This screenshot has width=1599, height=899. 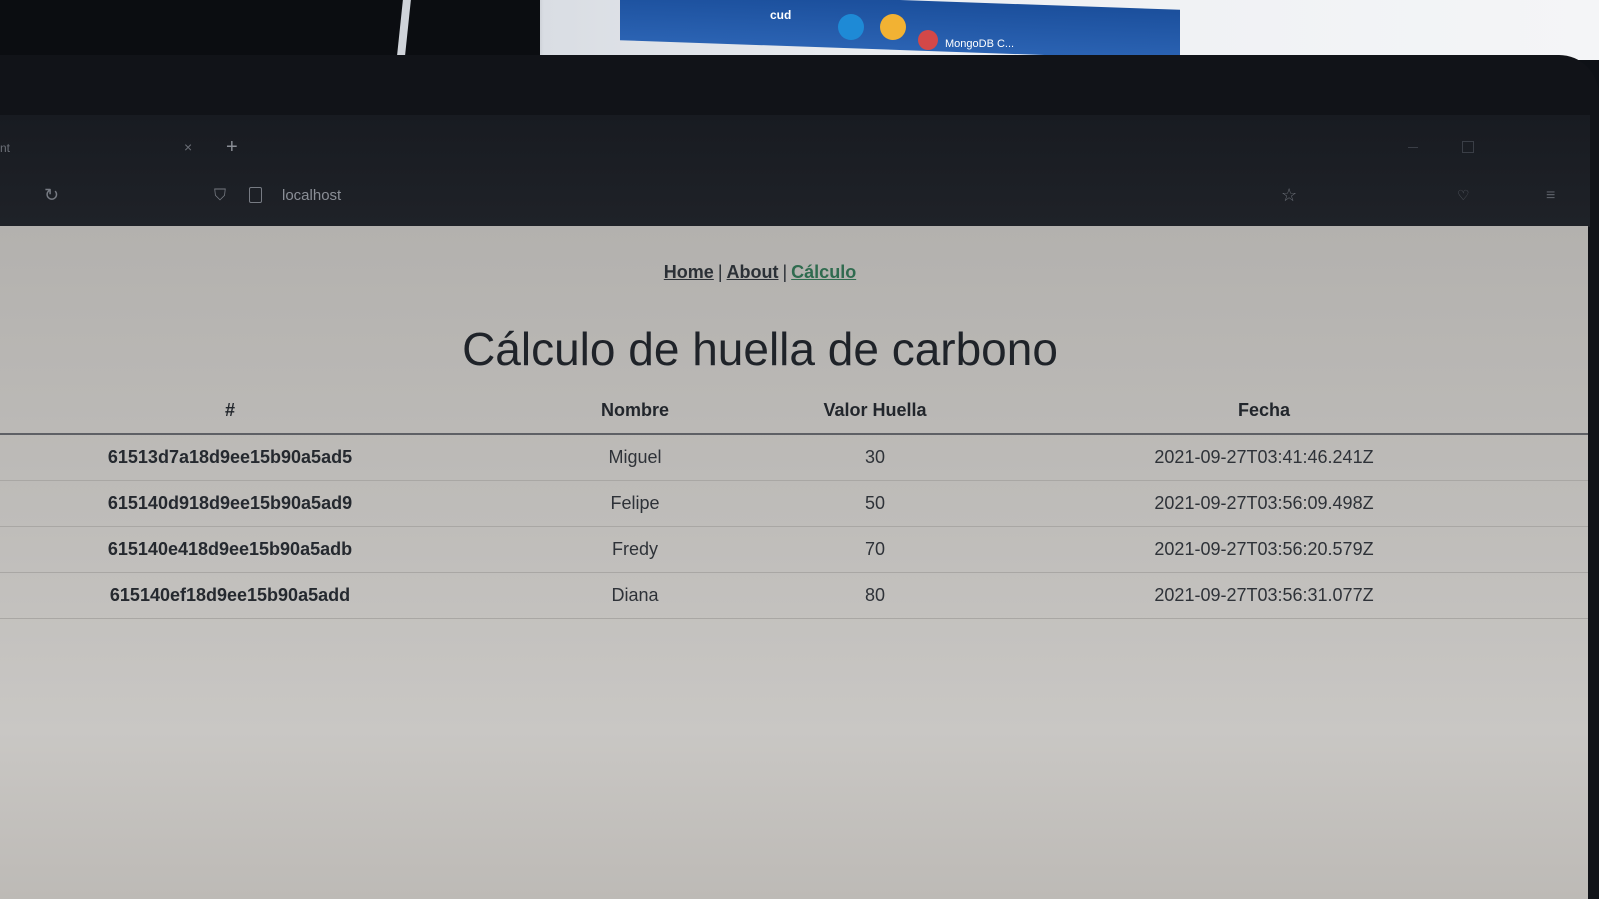 I want to click on column-header-fecha: Fecha, so click(x=1264, y=414).